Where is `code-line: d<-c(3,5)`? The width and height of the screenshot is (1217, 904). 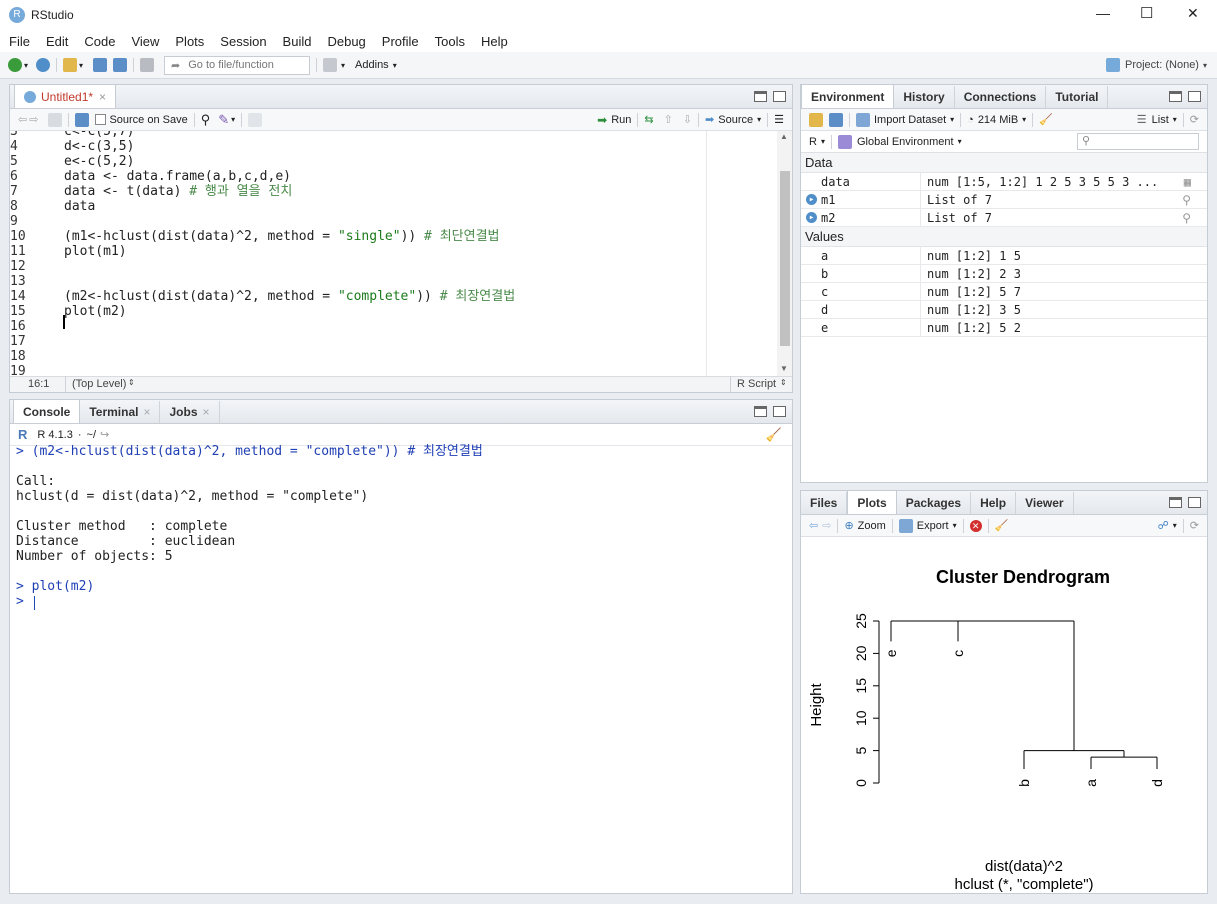 code-line: d<-c(3,5) is located at coordinates (384, 146).